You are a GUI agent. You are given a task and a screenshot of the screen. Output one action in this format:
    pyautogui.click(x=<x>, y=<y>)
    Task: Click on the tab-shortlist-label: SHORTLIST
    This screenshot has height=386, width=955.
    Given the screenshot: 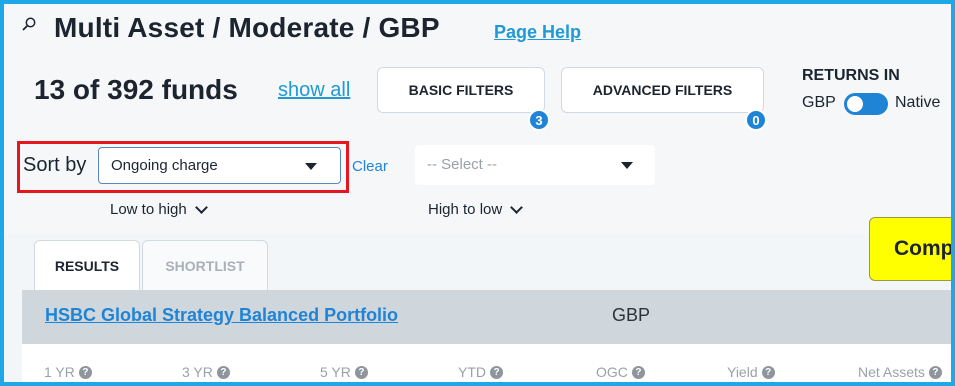 What is the action you would take?
    pyautogui.click(x=205, y=265)
    